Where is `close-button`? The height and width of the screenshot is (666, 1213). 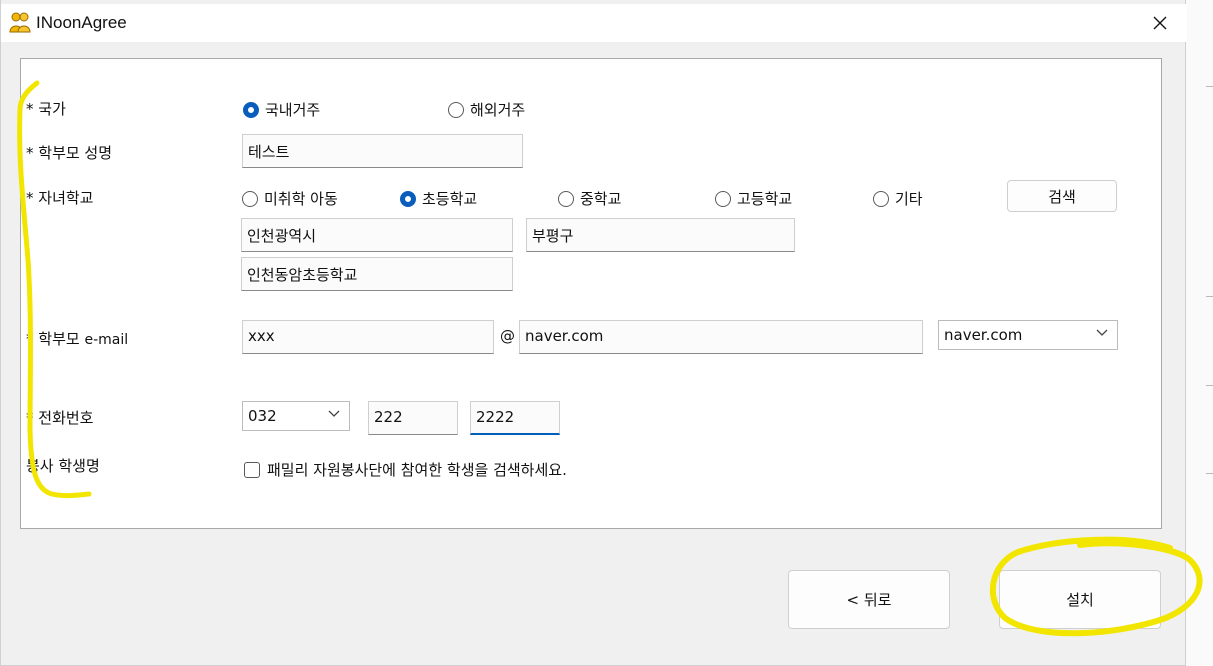
close-button is located at coordinates (1160, 23).